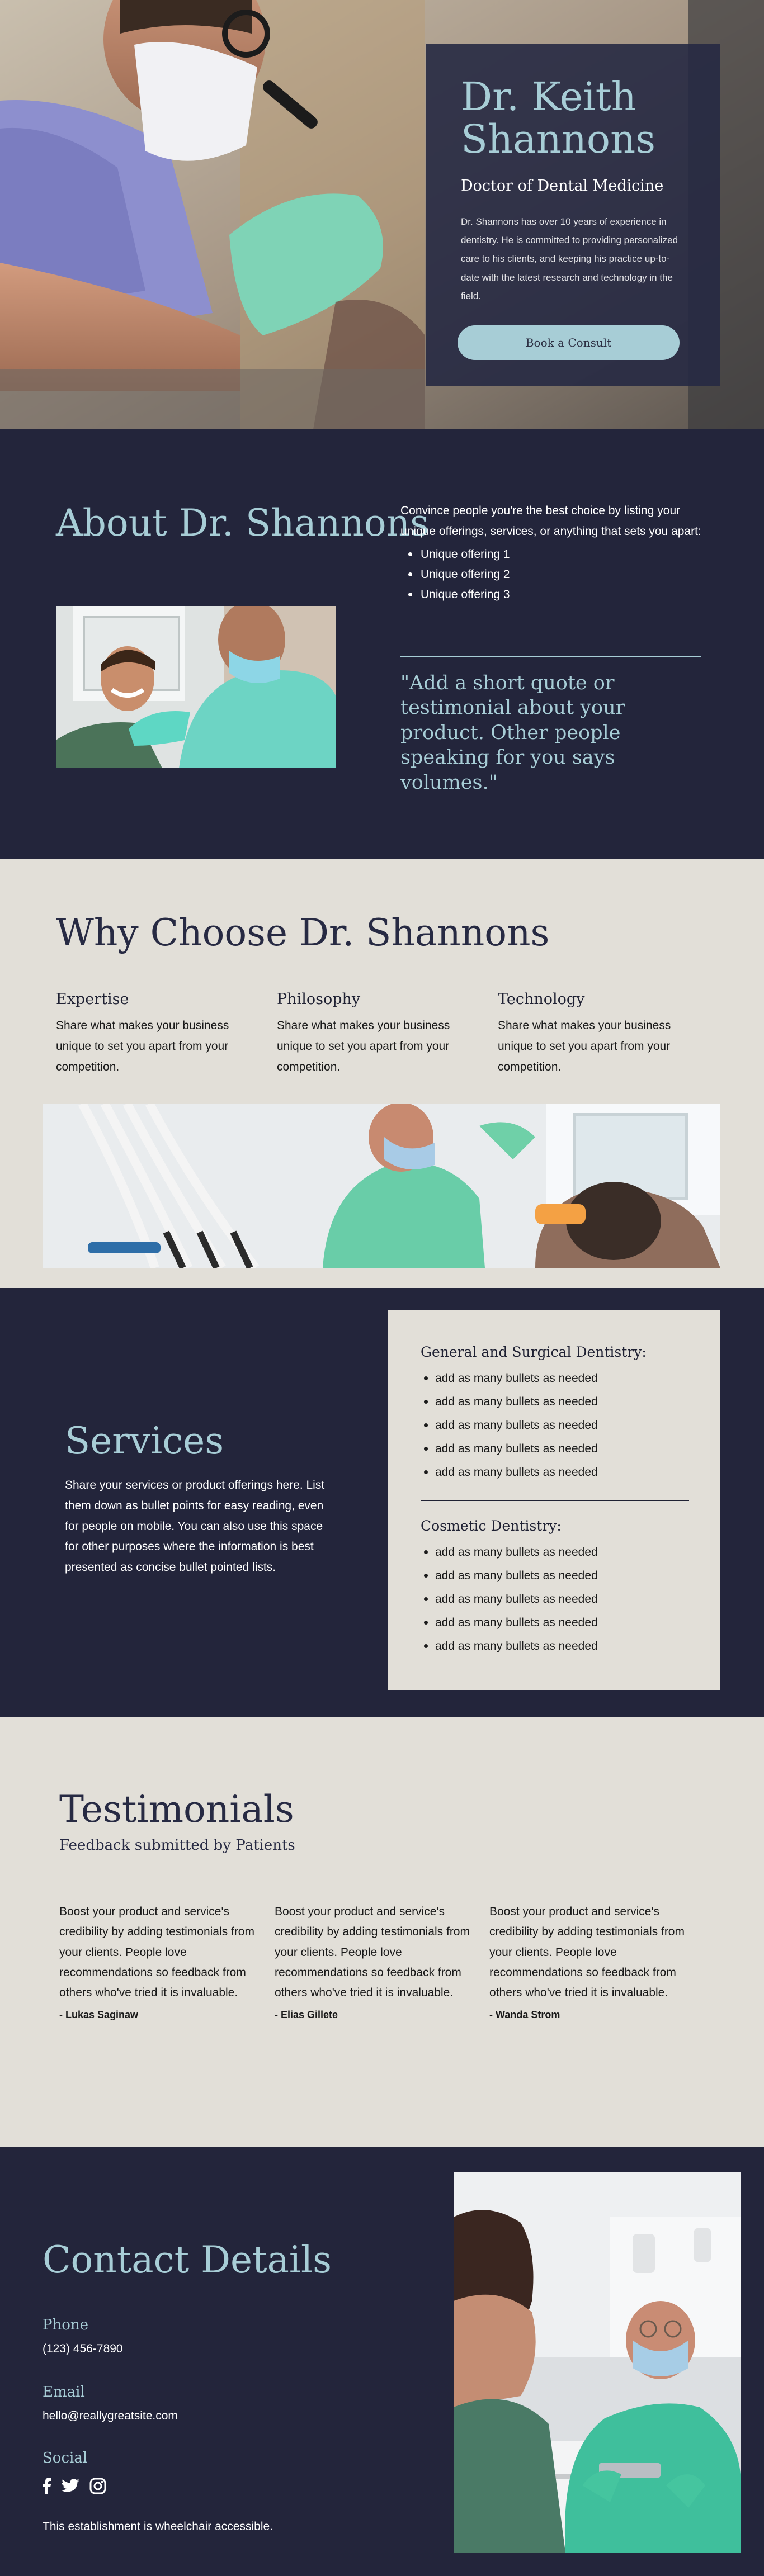  Describe the element at coordinates (110, 2416) in the screenshot. I see `email-link: hello@reallygreatsite.com` at that location.